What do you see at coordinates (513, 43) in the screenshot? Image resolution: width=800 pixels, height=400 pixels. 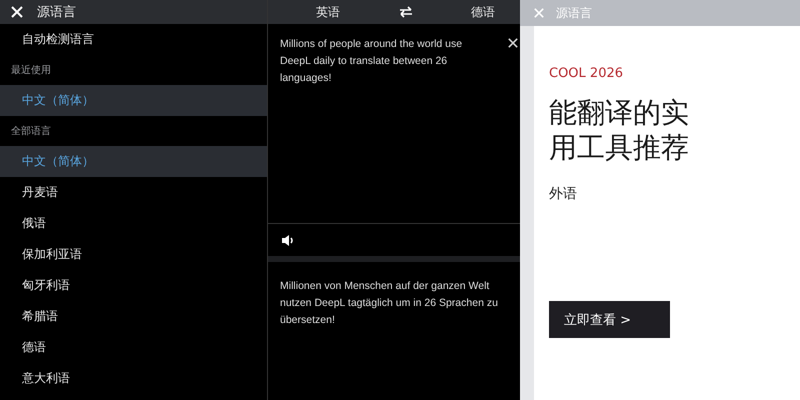 I see `clear-icon` at bounding box center [513, 43].